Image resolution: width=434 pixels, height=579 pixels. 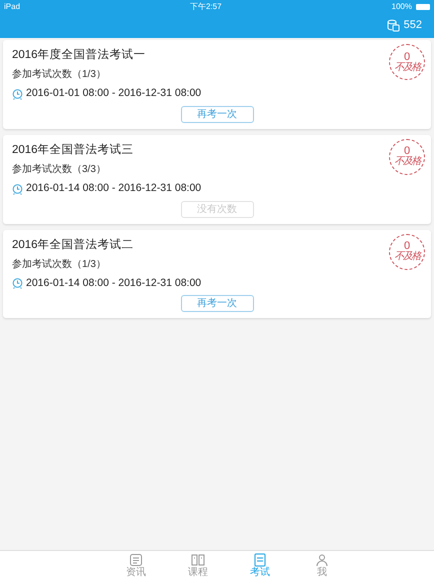 What do you see at coordinates (322, 559) in the screenshot?
I see `person-icon` at bounding box center [322, 559].